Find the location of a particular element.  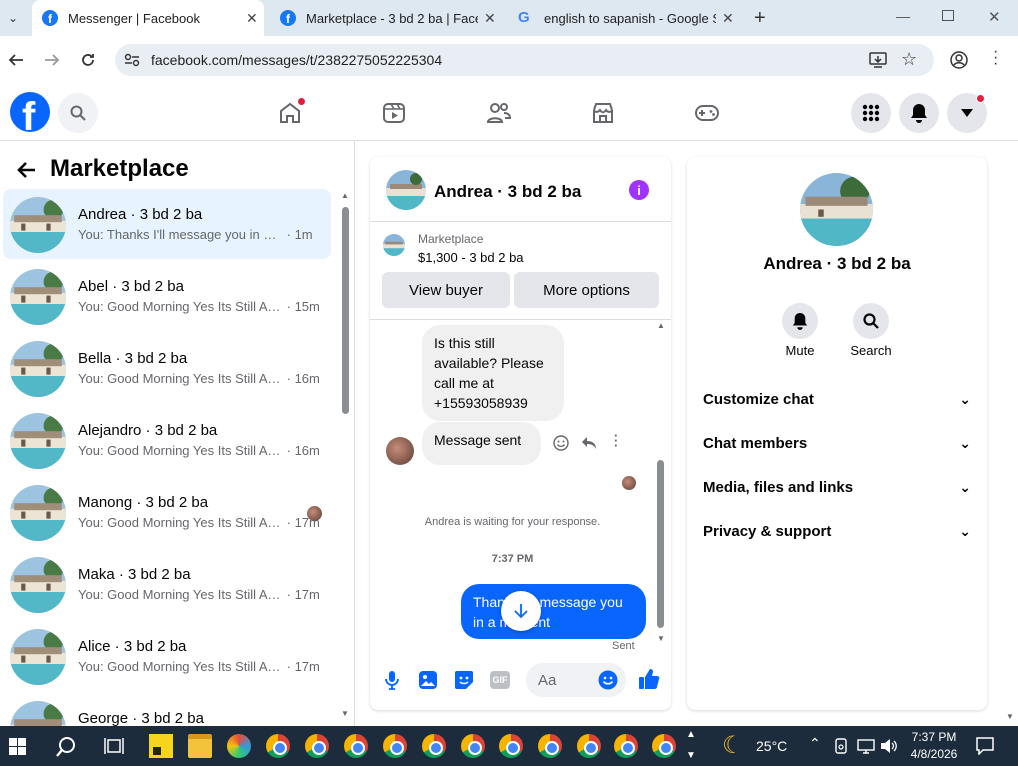

notification-center-icon is located at coordinates (985, 746).